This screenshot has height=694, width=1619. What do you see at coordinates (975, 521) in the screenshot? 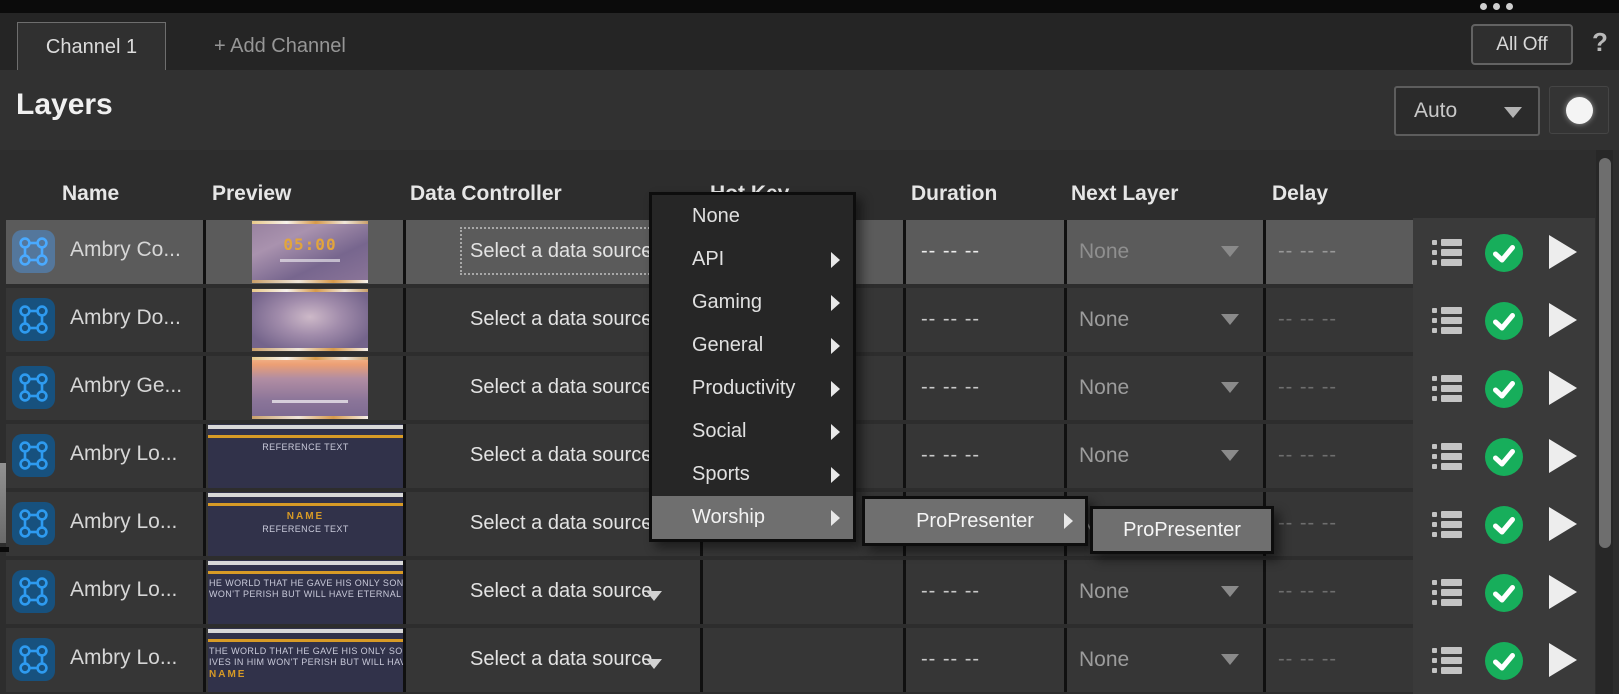
I see `submenu-item-propresenter: ProPresenter` at bounding box center [975, 521].